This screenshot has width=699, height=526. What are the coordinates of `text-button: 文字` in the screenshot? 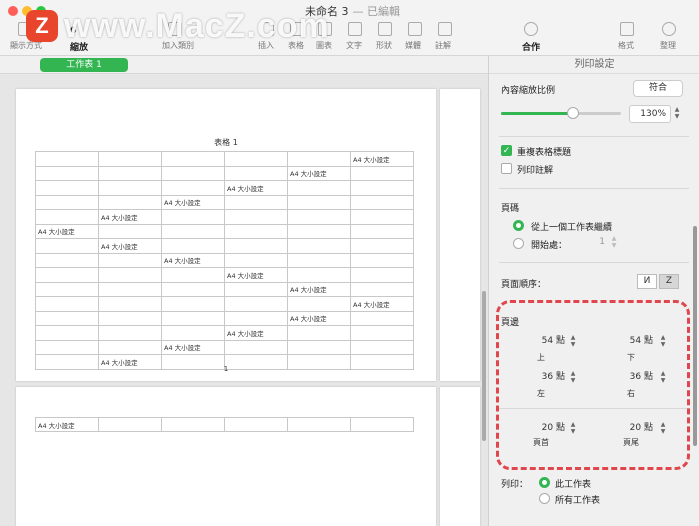 It's located at (354, 45).